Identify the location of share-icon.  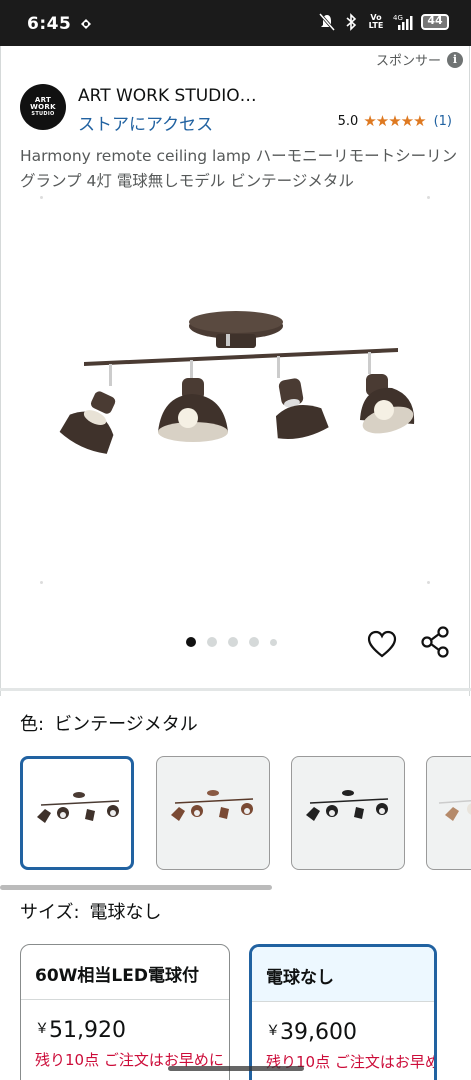
(436, 642).